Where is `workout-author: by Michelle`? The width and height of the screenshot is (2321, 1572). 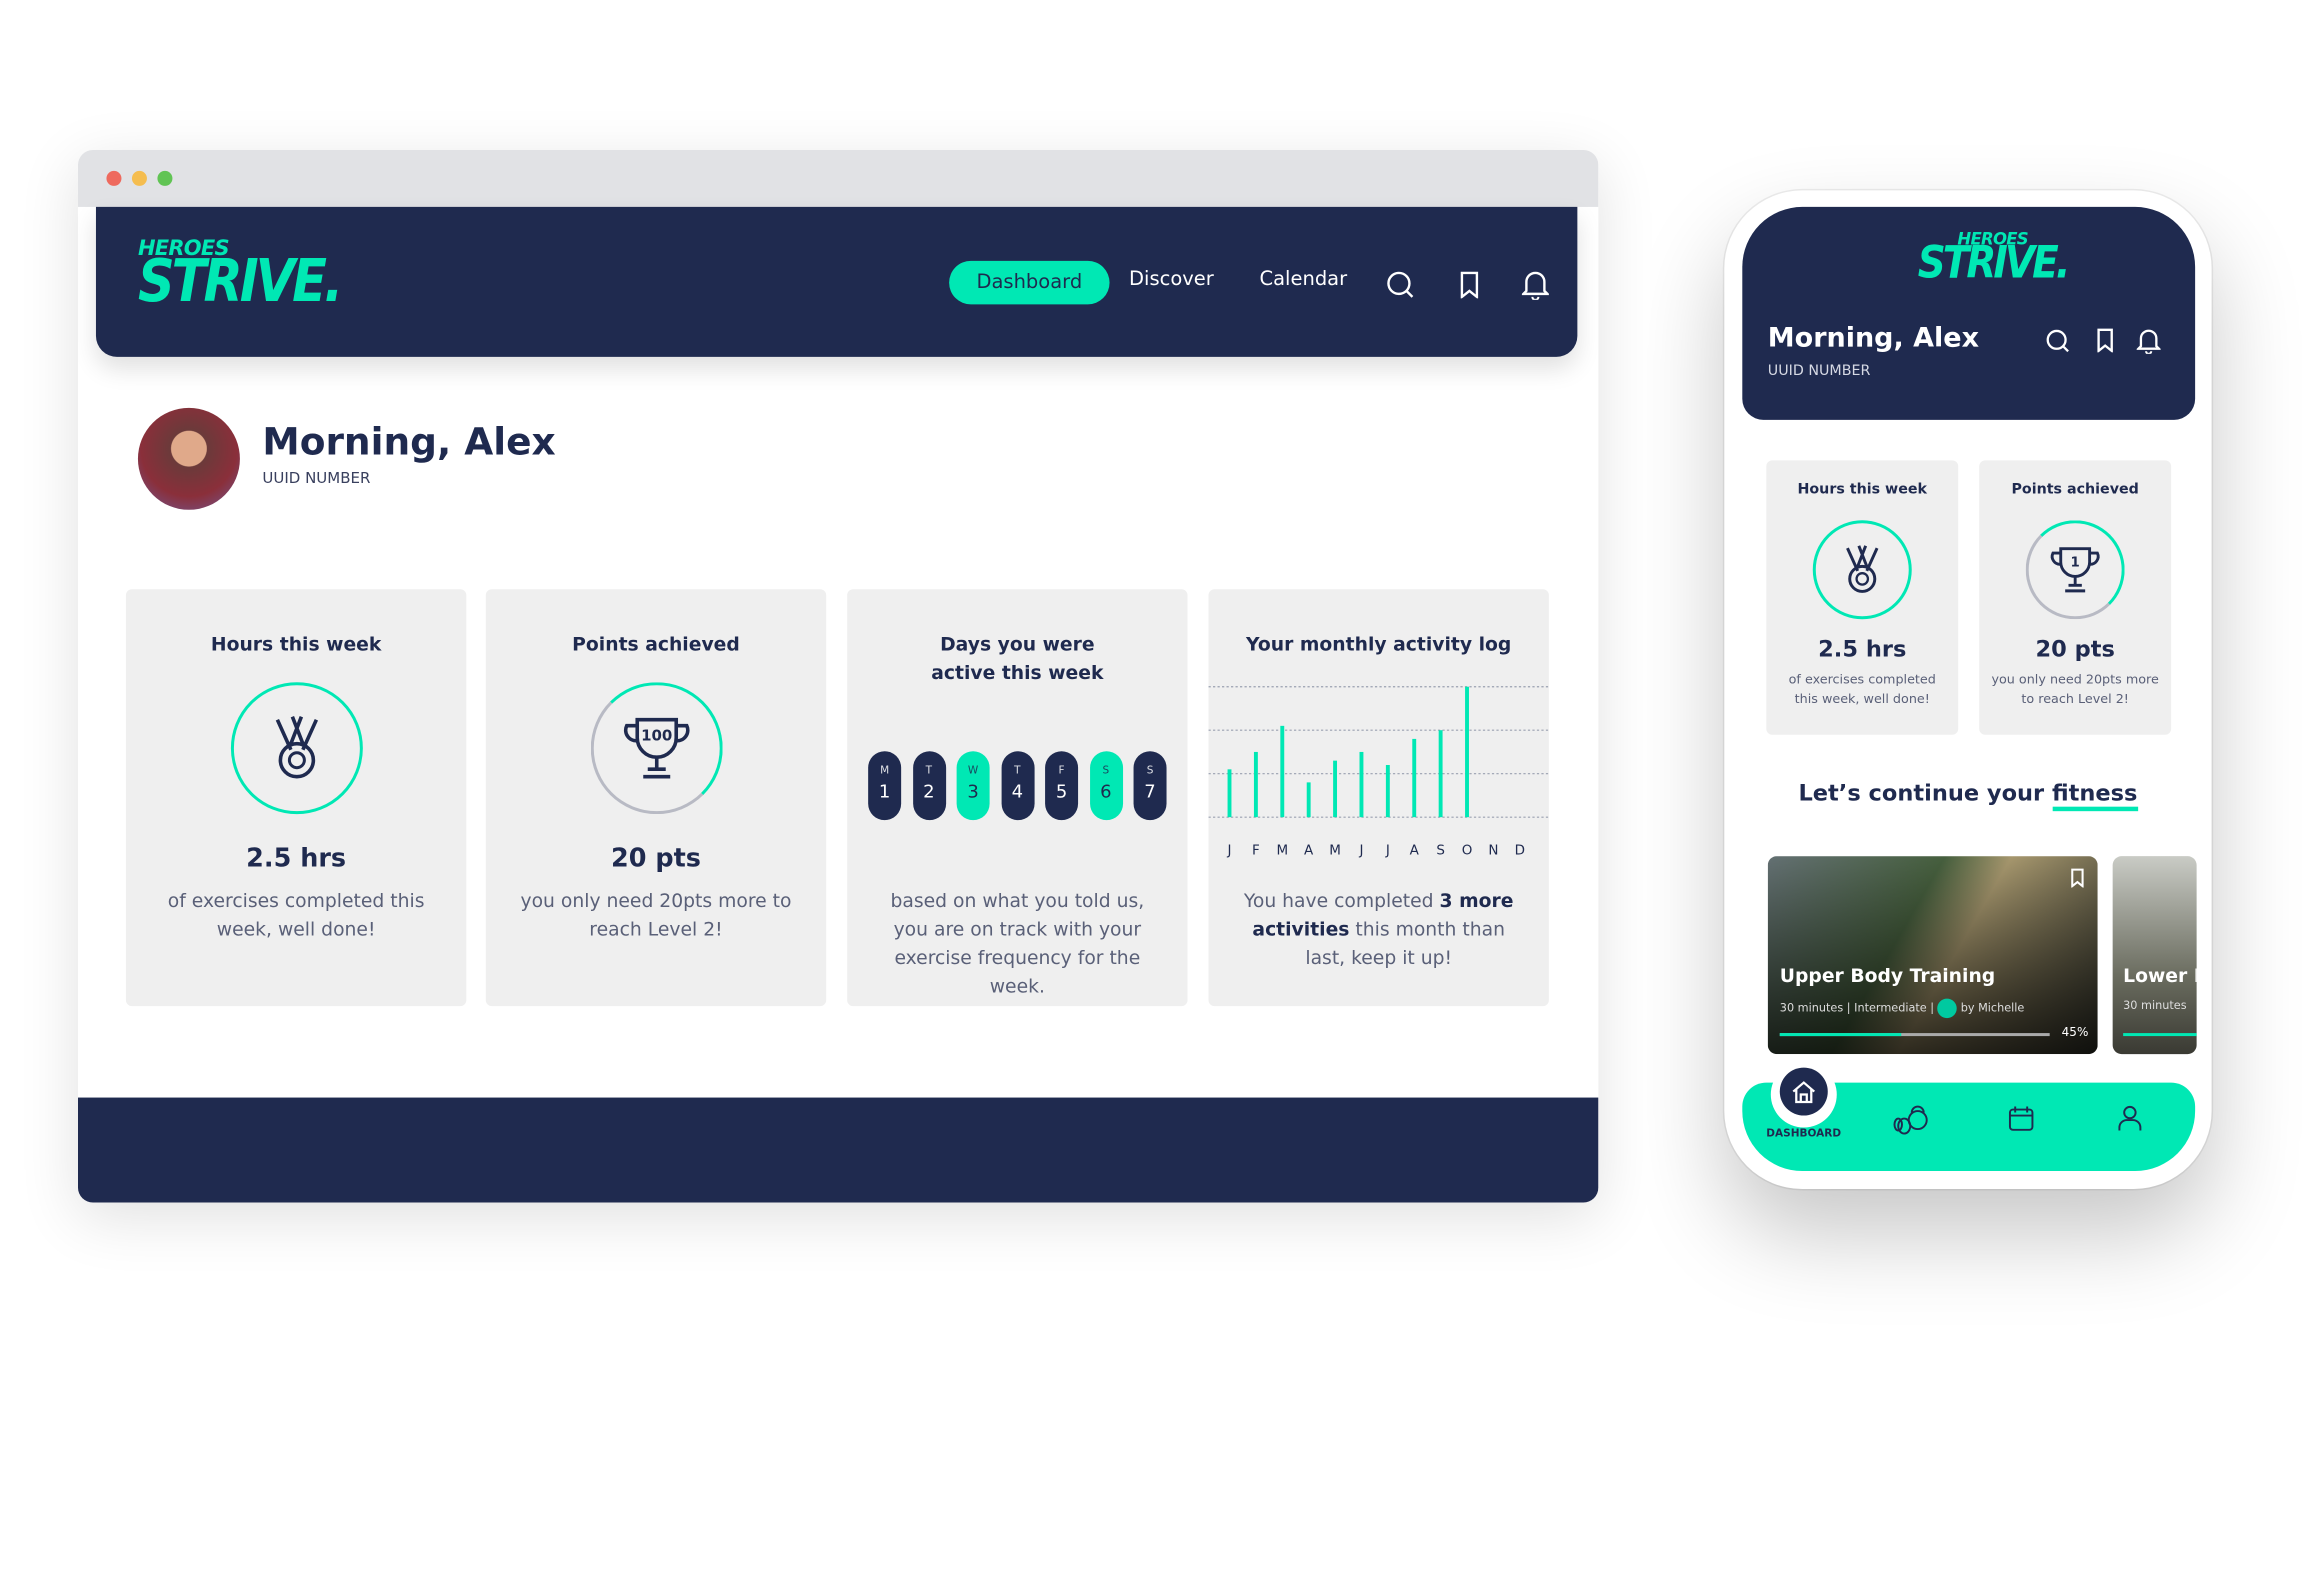
workout-author: by Michelle is located at coordinates (1992, 1007).